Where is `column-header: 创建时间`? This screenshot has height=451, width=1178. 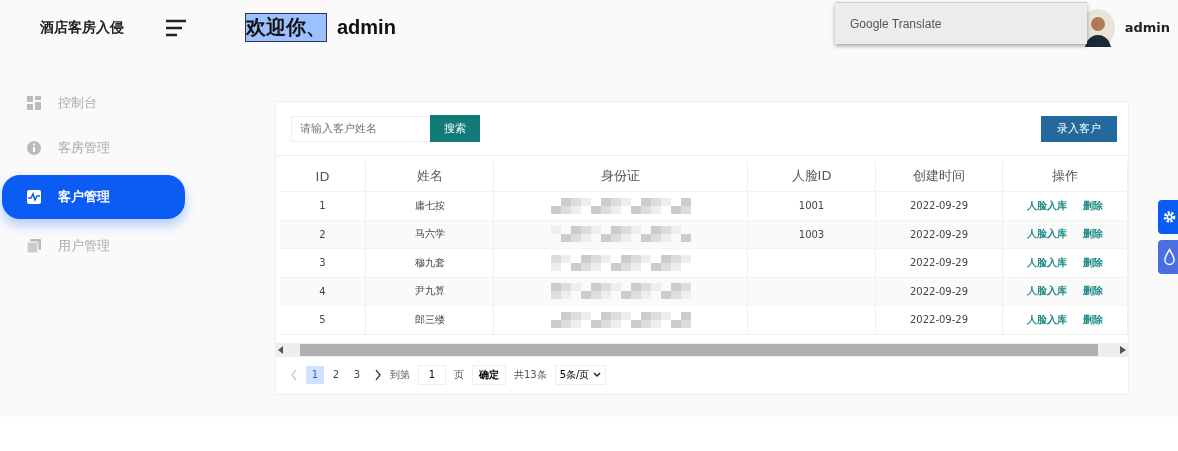 column-header: 创建时间 is located at coordinates (939, 176).